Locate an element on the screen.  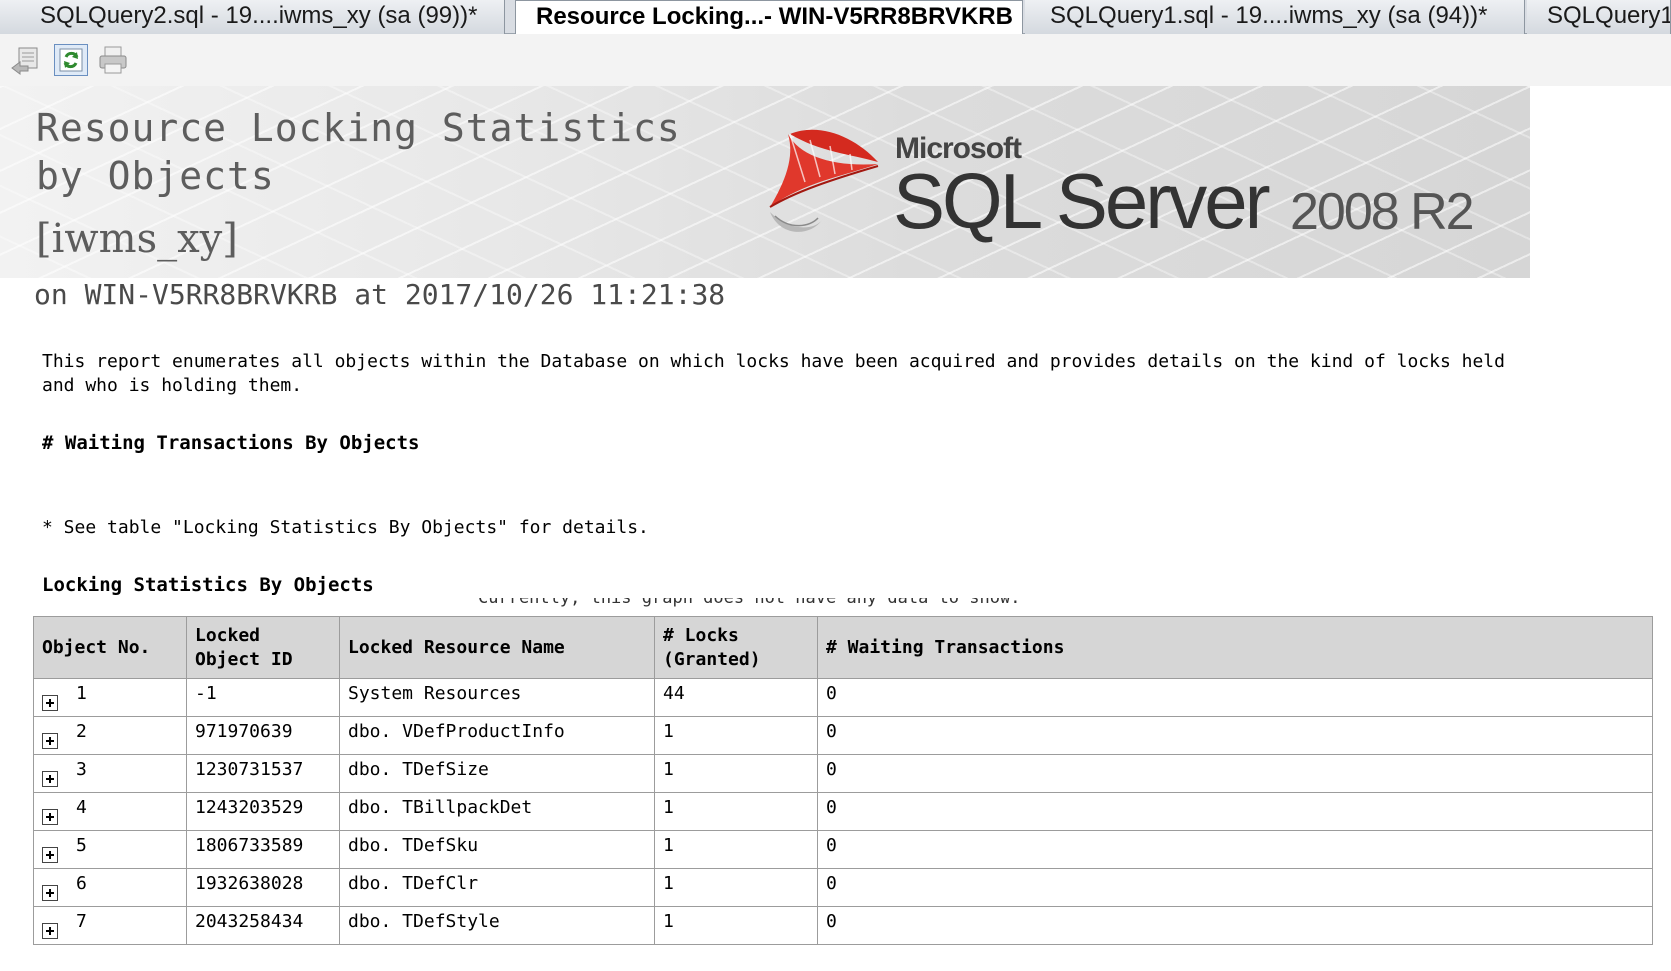
cell-object-id: 1806733589 is located at coordinates (263, 849).